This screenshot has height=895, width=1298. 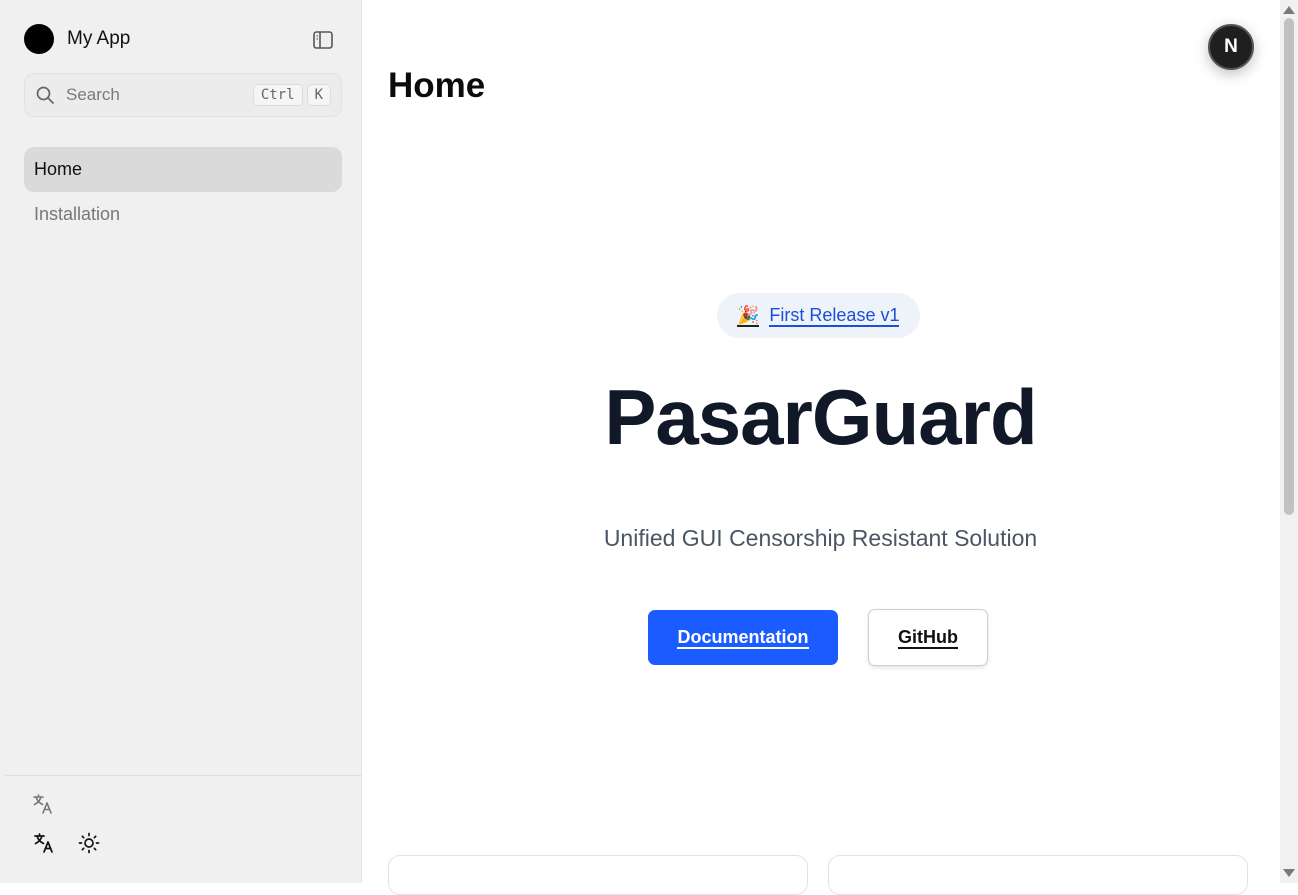 I want to click on sidebar-footer, so click(x=183, y=775).